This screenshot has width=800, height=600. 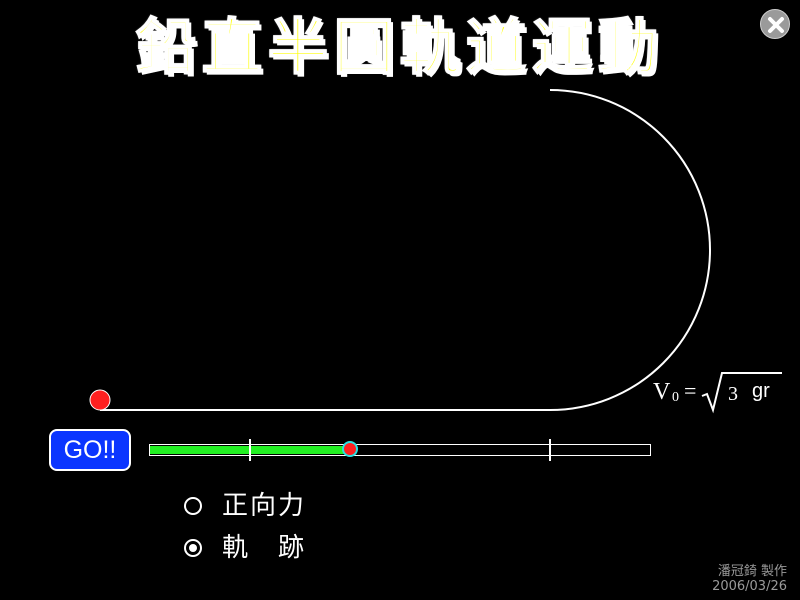 I want to click on formula-equals: =, so click(x=690, y=390).